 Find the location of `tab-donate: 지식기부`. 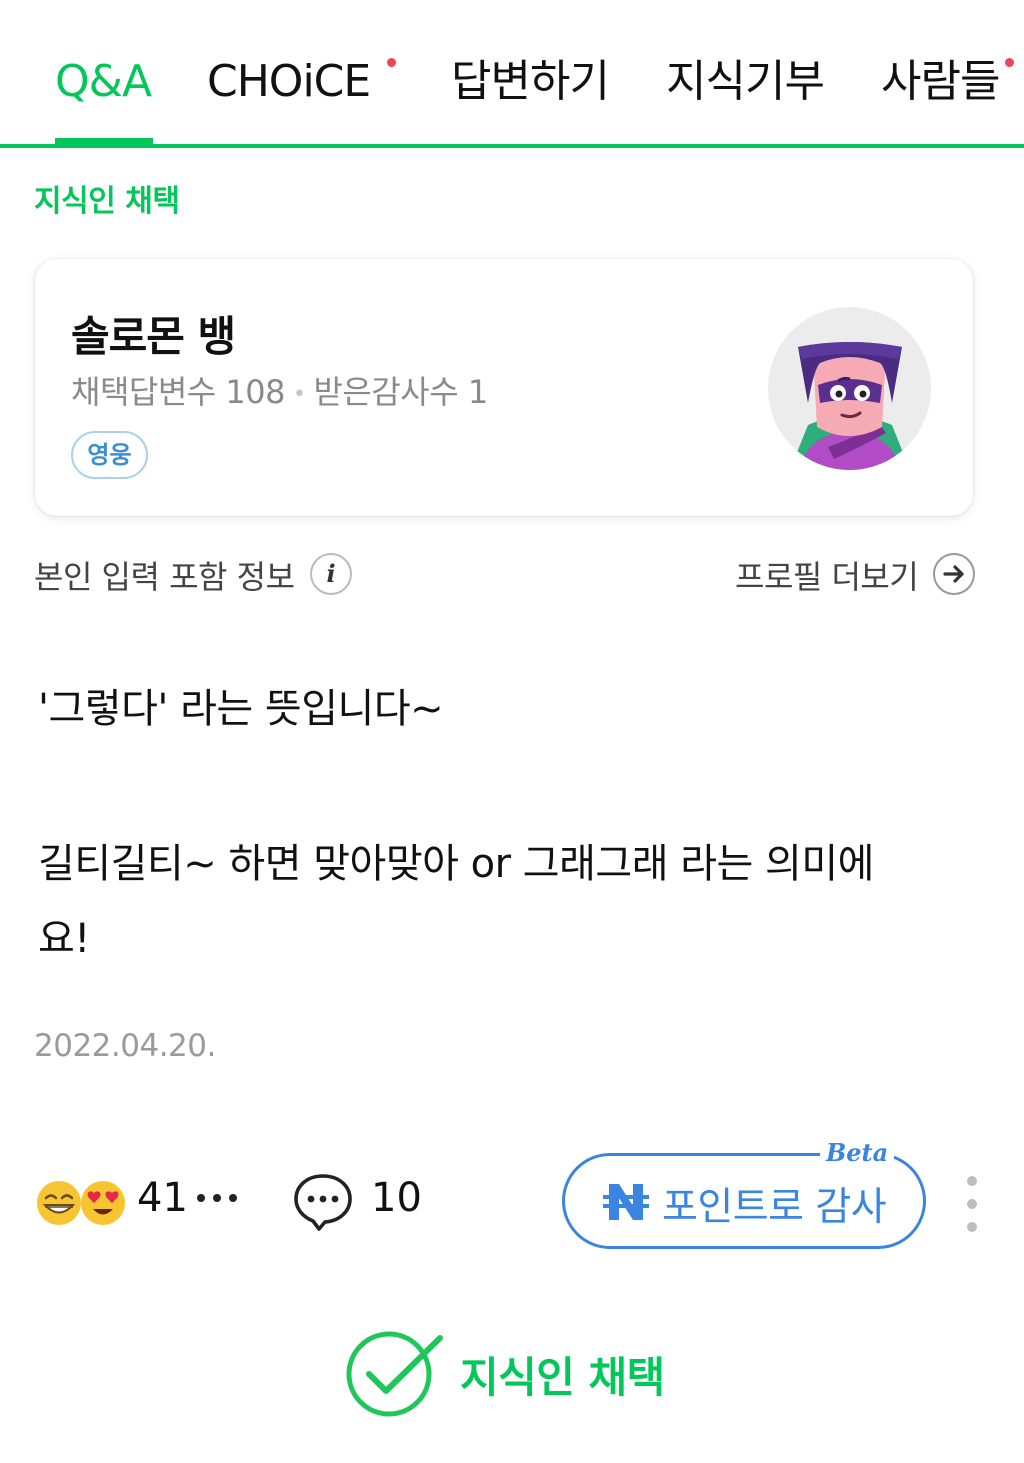

tab-donate: 지식기부 is located at coordinates (745, 82).